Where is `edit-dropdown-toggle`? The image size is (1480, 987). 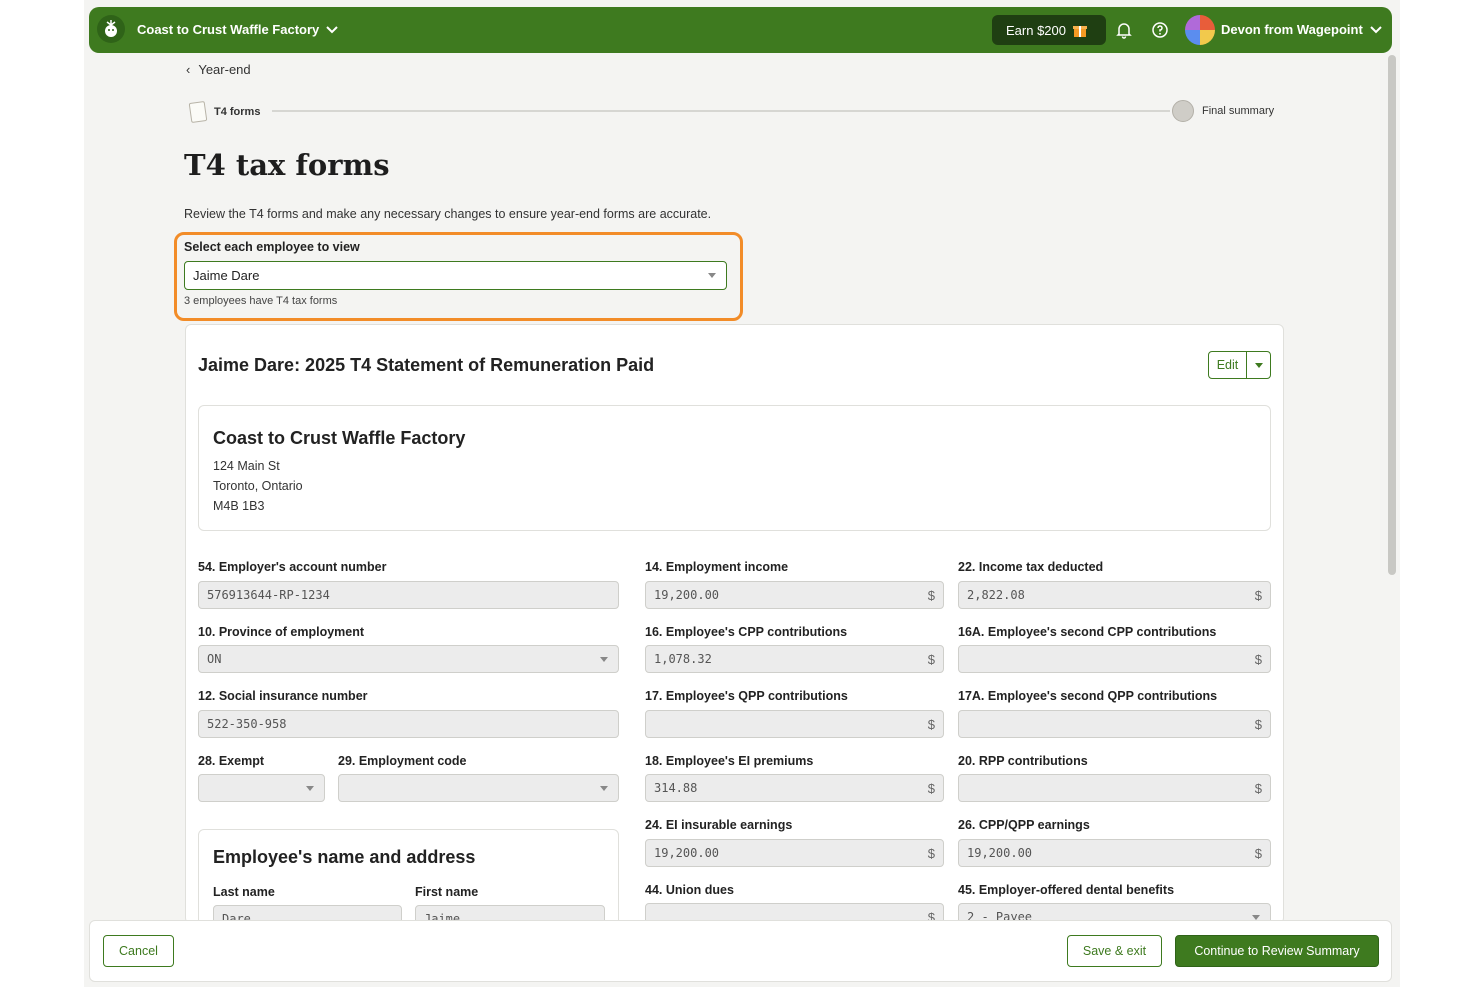
edit-dropdown-toggle is located at coordinates (1258, 365).